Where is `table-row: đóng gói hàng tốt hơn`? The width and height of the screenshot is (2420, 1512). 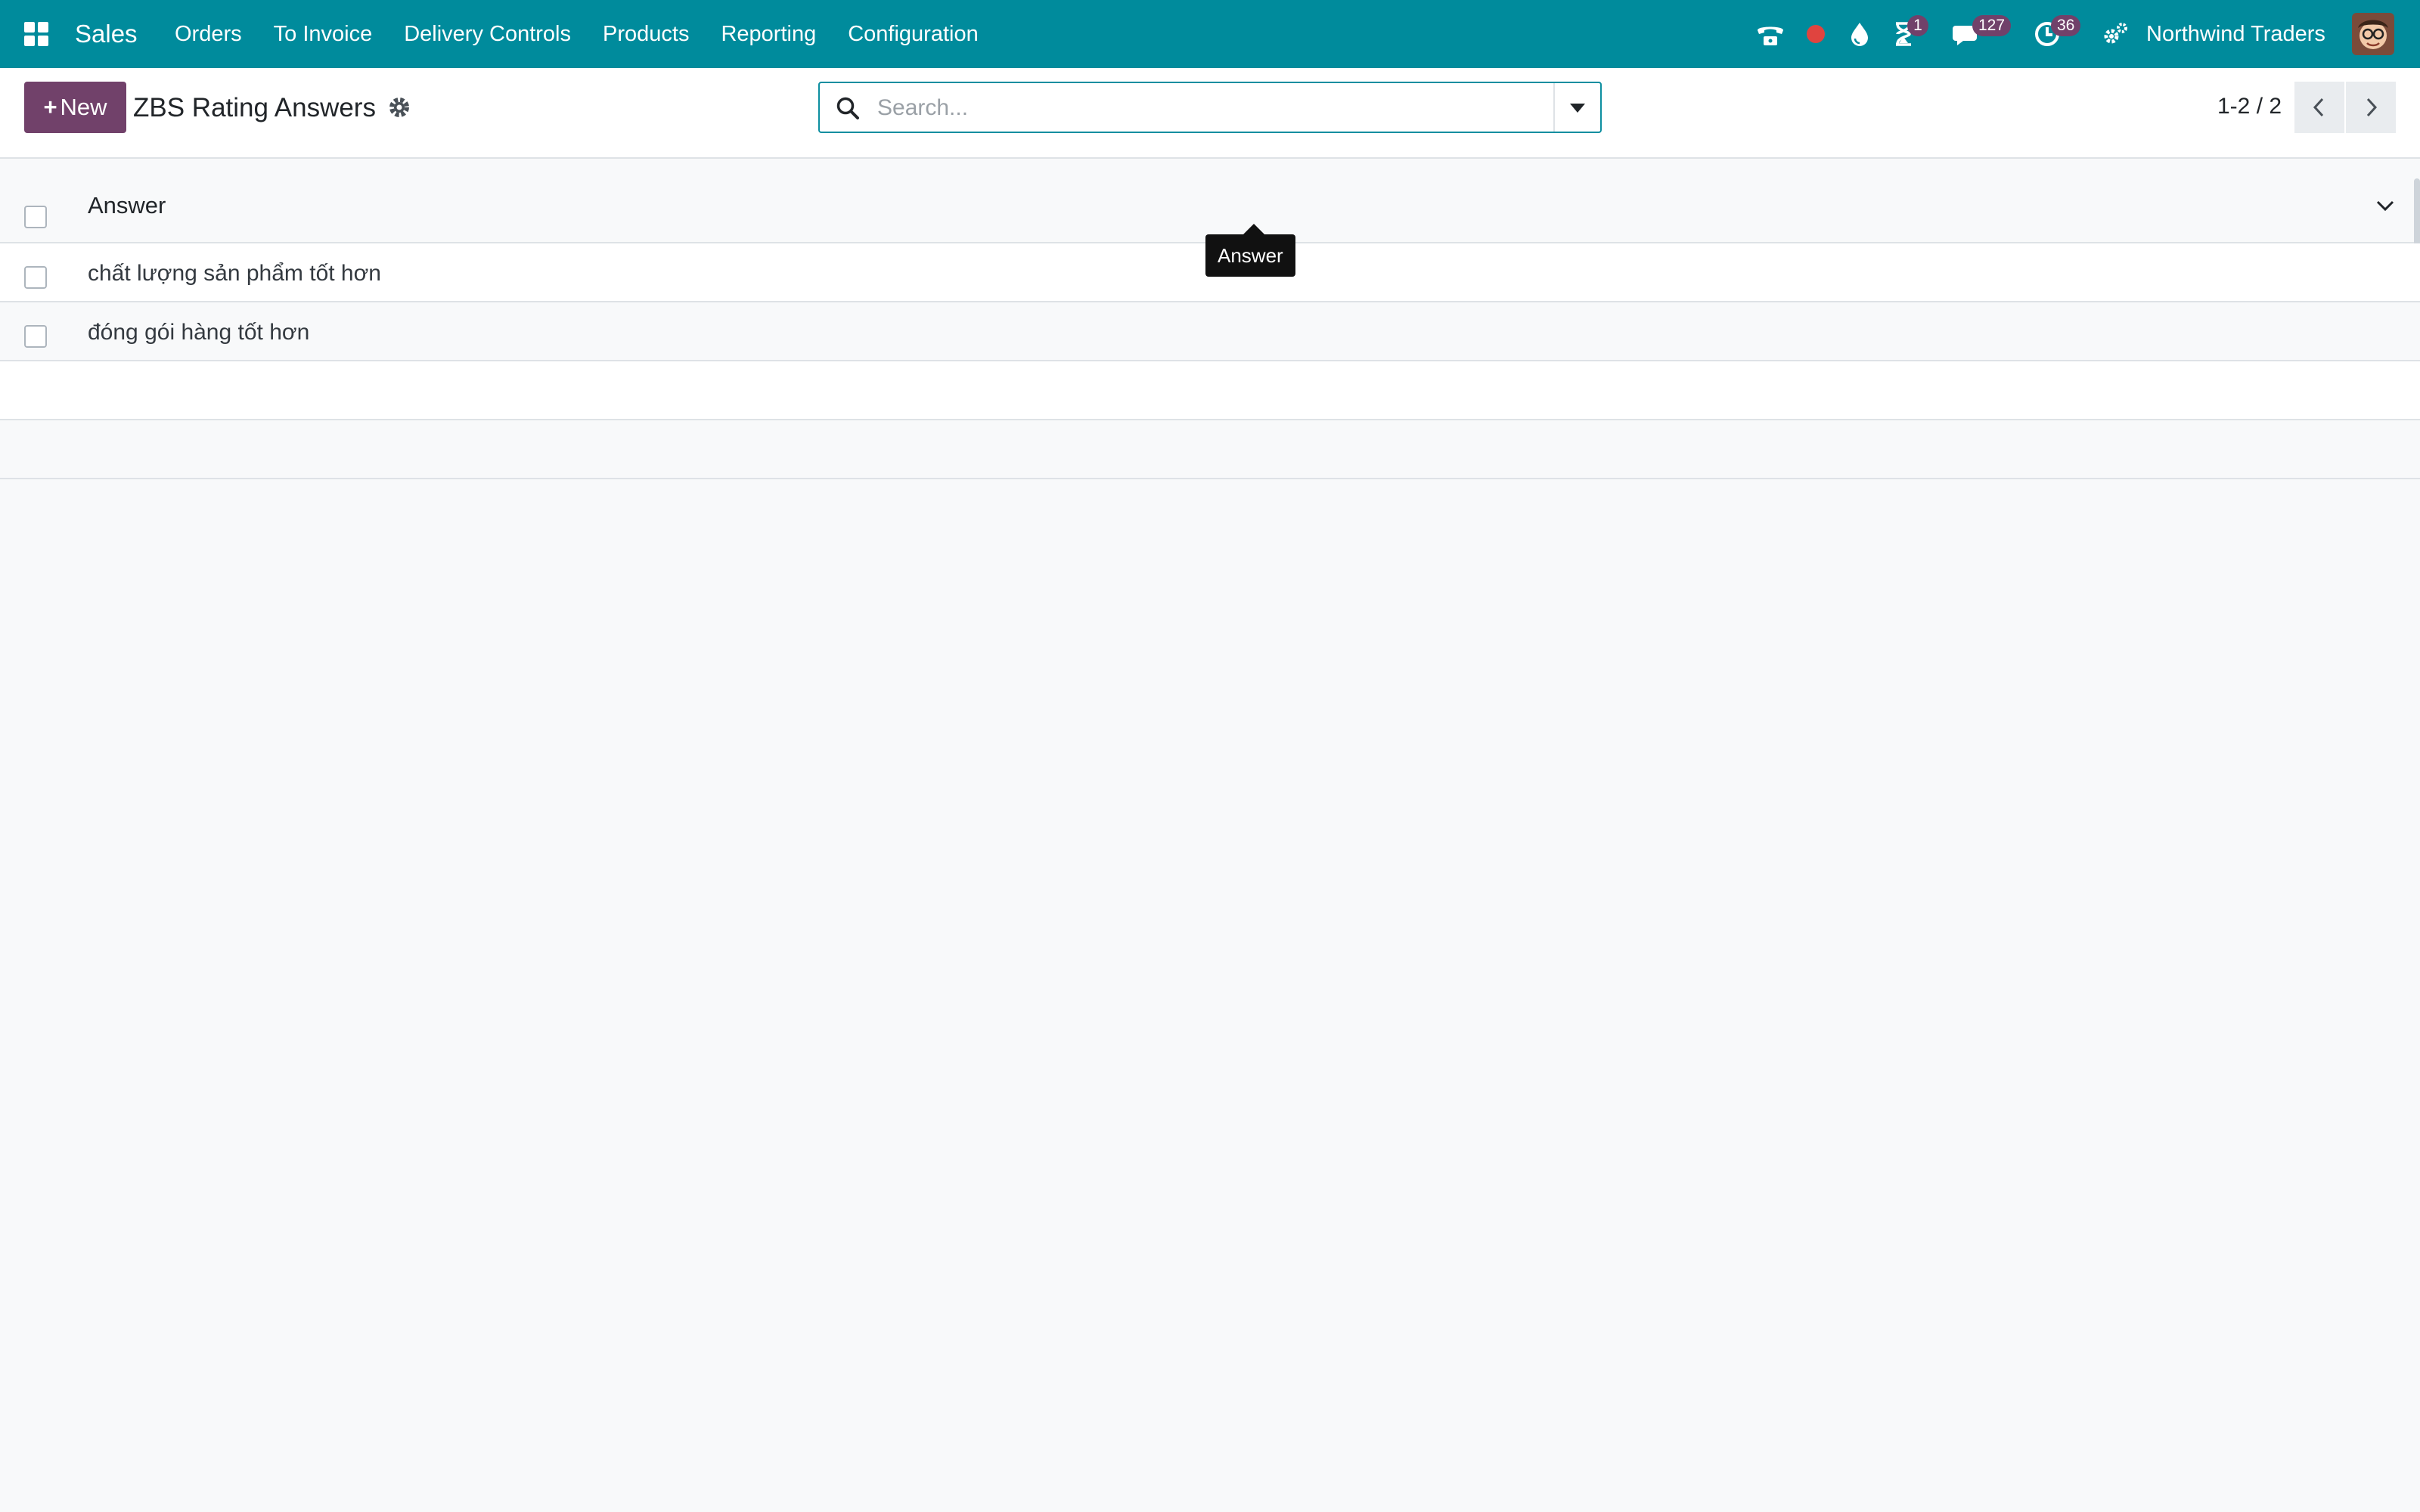 table-row: đóng gói hàng tốt hơn is located at coordinates (1210, 331).